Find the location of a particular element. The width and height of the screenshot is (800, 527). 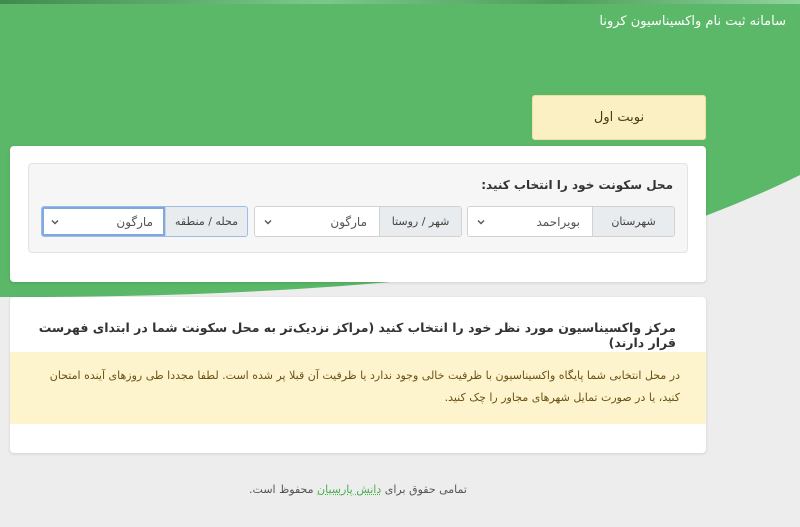

city-value: مارگون is located at coordinates (348, 221).